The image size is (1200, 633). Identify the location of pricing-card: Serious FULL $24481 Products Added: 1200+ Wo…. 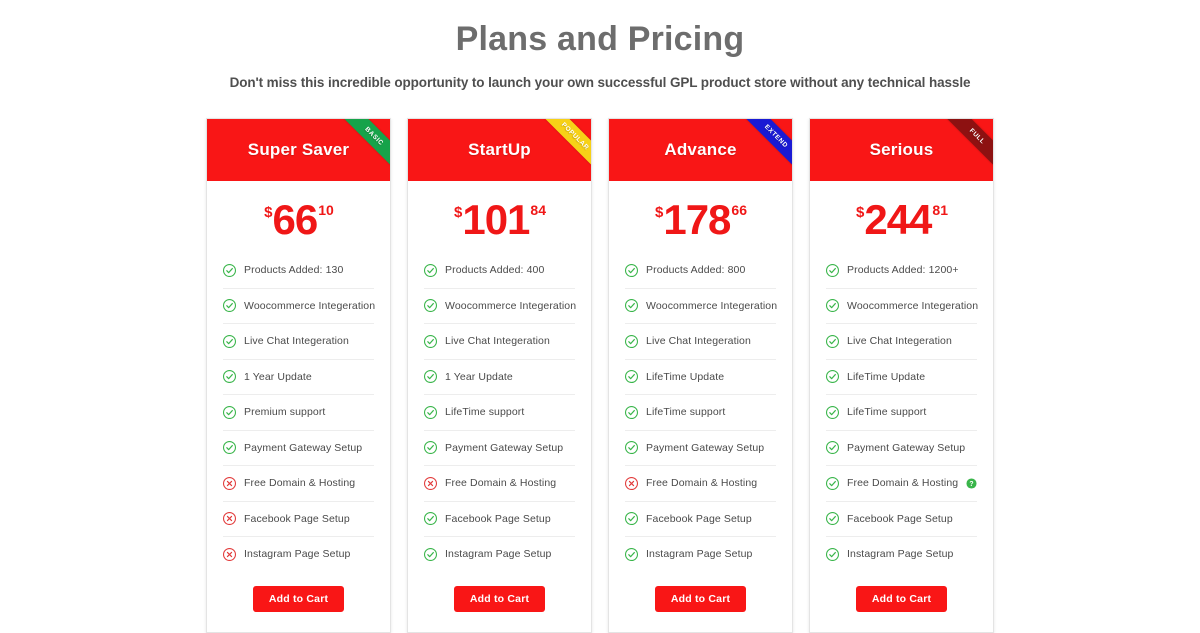
(901, 375).